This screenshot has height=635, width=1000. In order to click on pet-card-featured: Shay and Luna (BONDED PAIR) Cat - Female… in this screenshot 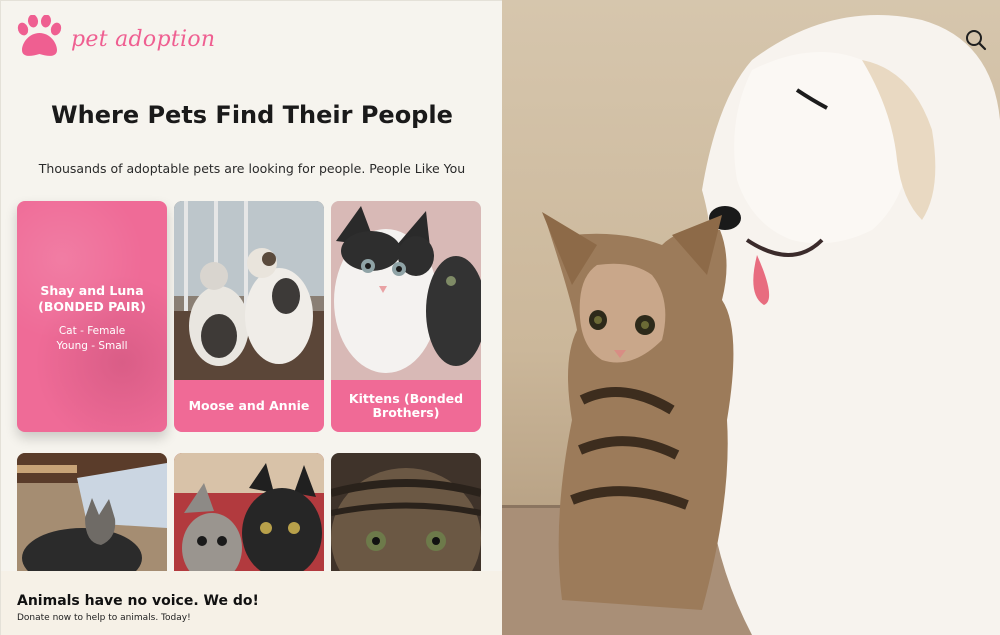, I will do `click(92, 316)`.